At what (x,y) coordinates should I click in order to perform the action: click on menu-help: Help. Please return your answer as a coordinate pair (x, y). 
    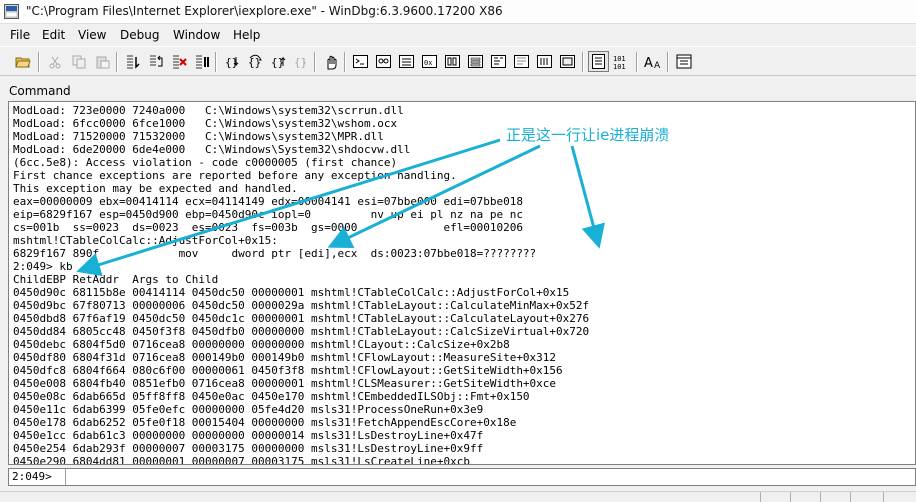
    Looking at the image, I should click on (246, 35).